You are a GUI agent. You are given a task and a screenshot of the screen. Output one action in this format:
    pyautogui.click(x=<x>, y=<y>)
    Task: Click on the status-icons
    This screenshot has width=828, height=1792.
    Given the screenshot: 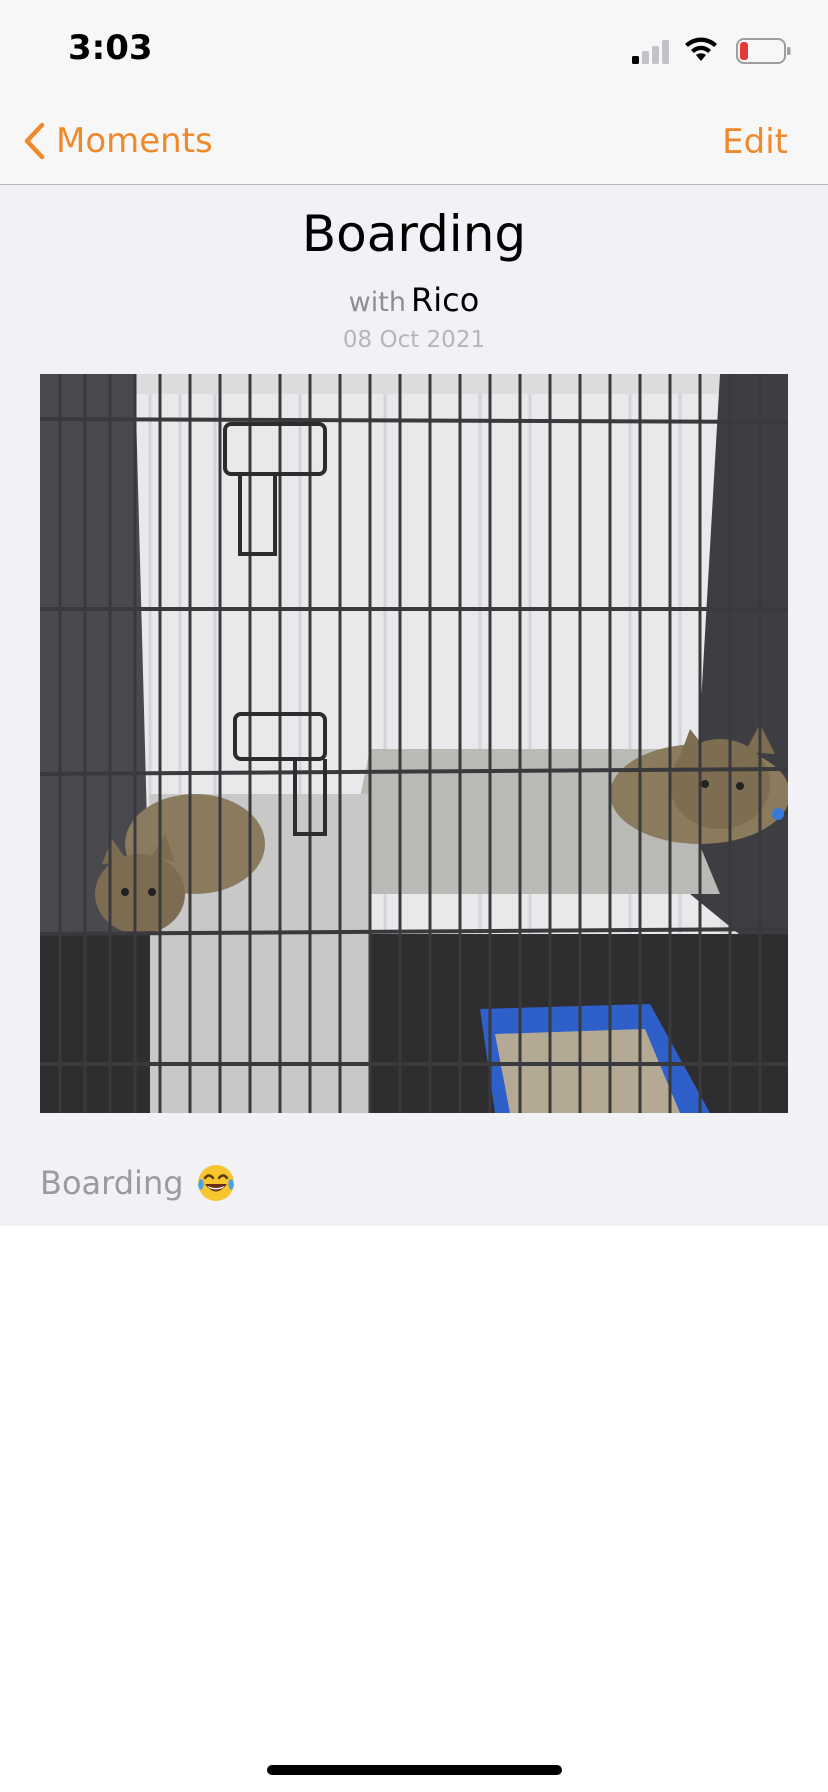 What is the action you would take?
    pyautogui.click(x=712, y=51)
    